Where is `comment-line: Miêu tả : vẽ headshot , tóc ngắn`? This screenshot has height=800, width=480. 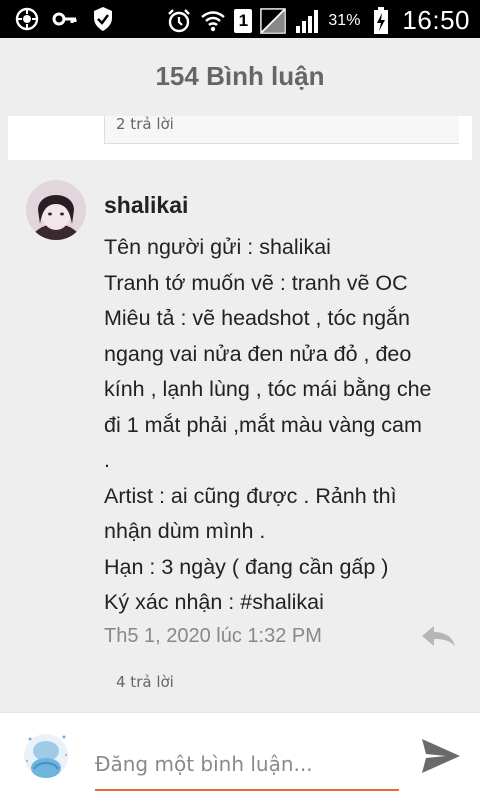 comment-line: Miêu tả : vẽ headshot , tóc ngắn is located at coordinates (257, 318).